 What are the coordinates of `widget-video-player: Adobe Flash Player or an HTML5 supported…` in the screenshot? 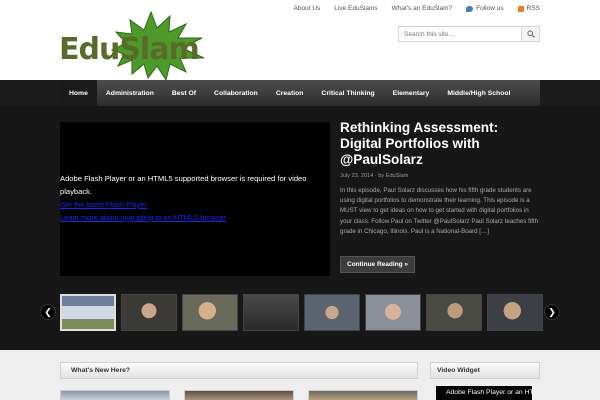 It's located at (484, 393).